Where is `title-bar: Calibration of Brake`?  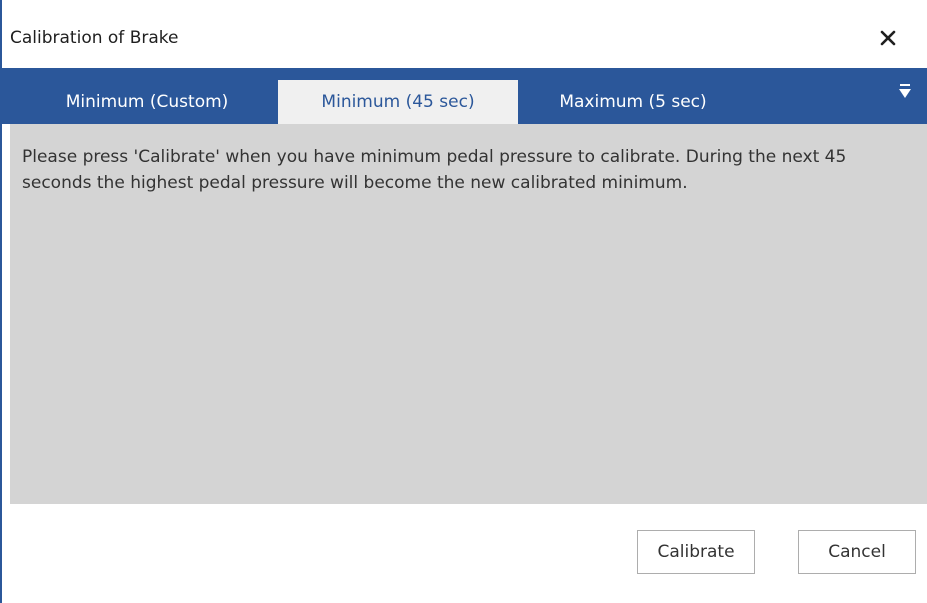 title-bar: Calibration of Brake is located at coordinates (464, 34).